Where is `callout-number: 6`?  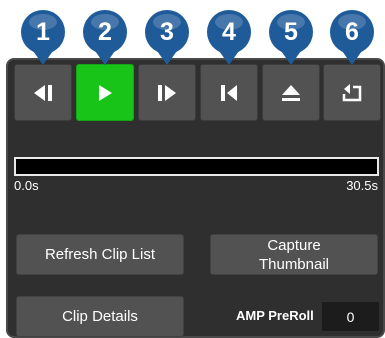 callout-number: 6 is located at coordinates (352, 32).